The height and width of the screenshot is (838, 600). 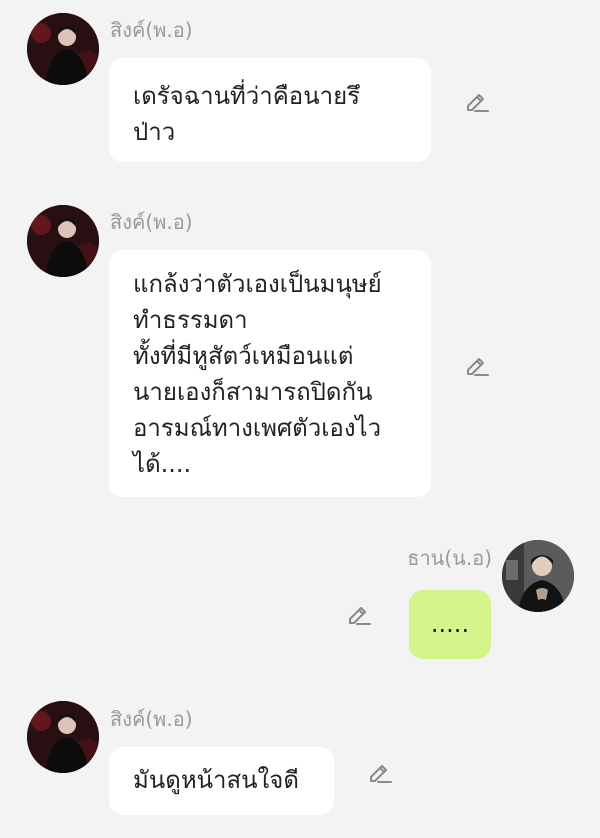 I want to click on message-bubble: มันดูหน้าสนใจดี, so click(x=221, y=781).